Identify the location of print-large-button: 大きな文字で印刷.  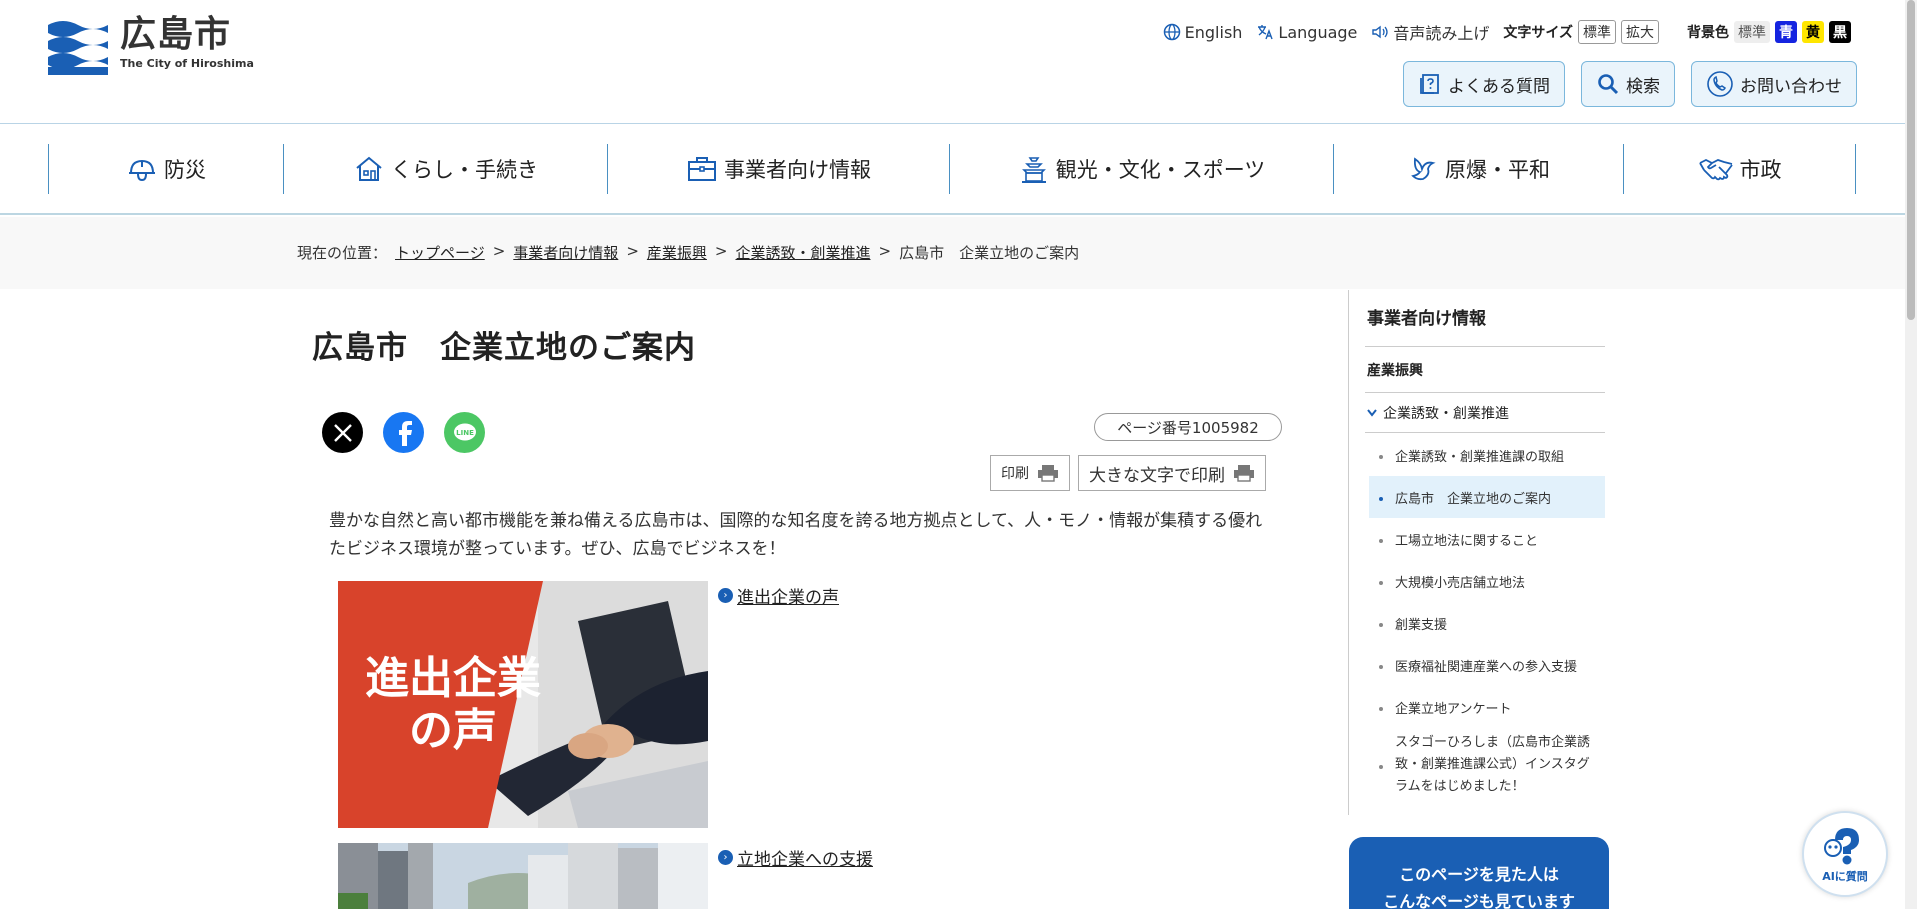
(1172, 473).